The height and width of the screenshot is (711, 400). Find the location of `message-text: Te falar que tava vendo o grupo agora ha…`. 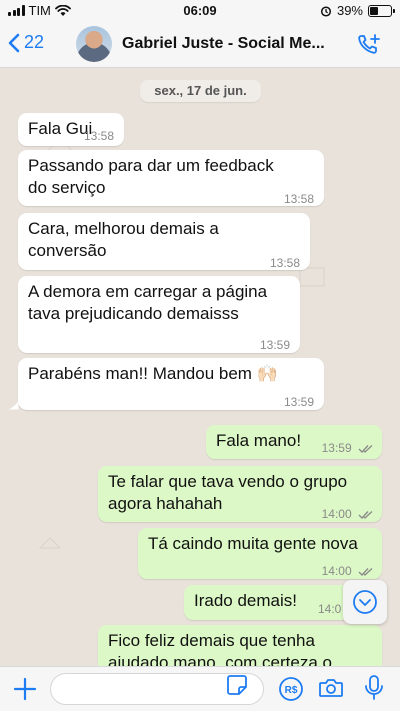

message-text: Te falar que tava vendo o grupo agora ha… is located at coordinates (227, 493).